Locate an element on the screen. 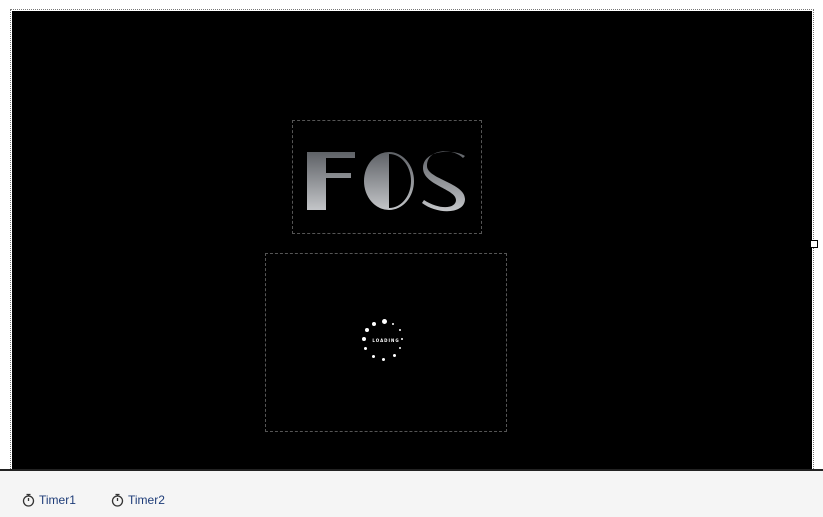  resize-handle is located at coordinates (814, 244).